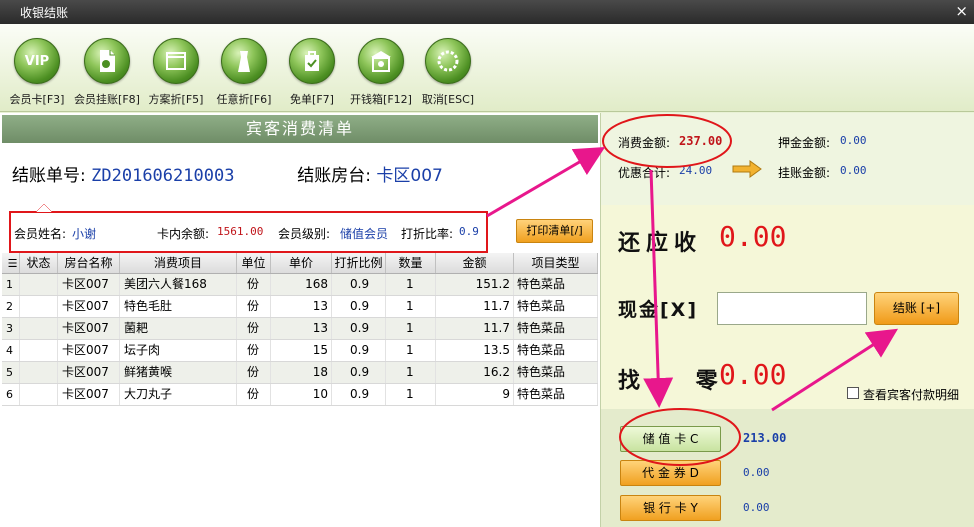  I want to click on row-select-icon: ☰, so click(11, 263).